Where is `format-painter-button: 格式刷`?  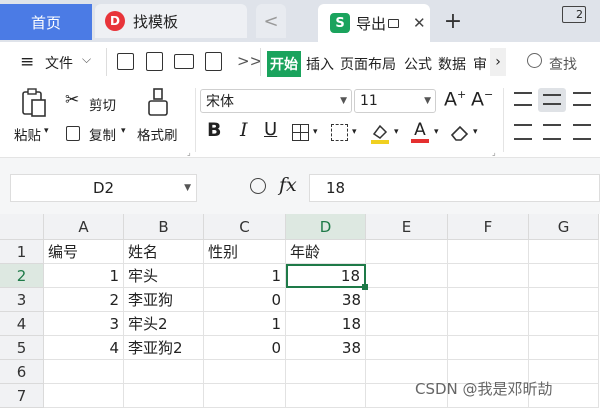 format-painter-button: 格式刷 is located at coordinates (157, 134).